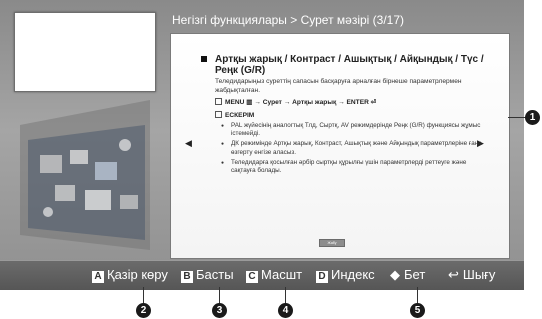 The height and width of the screenshot is (319, 542). What do you see at coordinates (395, 274) in the screenshot?
I see `left-right-arrows-icon: ◆` at bounding box center [395, 274].